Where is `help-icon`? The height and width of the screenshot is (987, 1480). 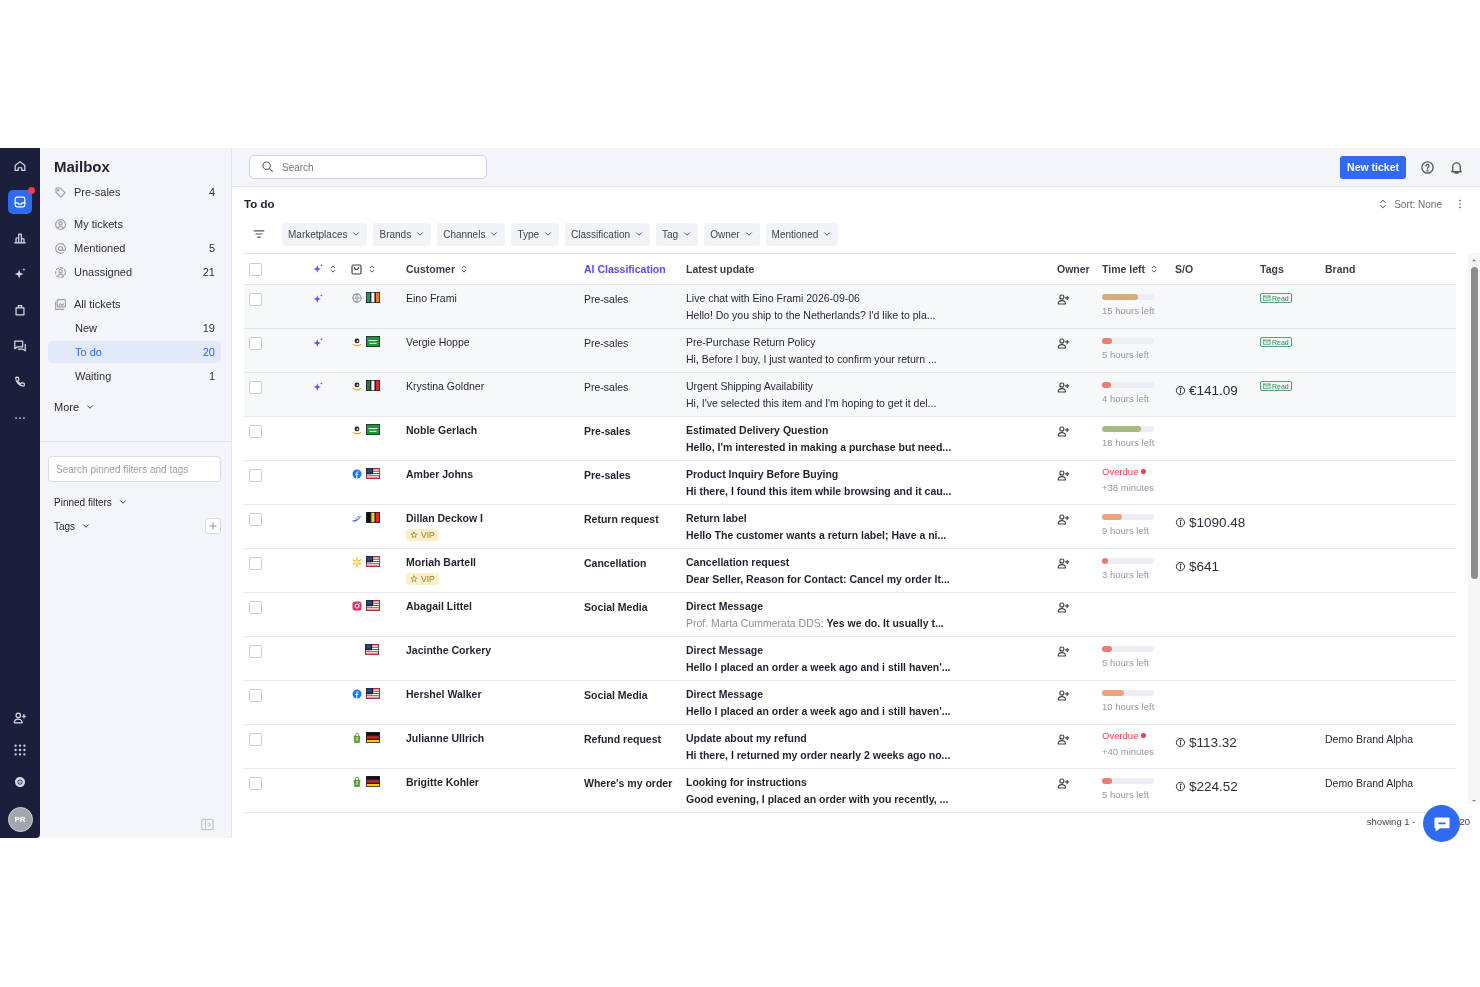
help-icon is located at coordinates (1427, 167).